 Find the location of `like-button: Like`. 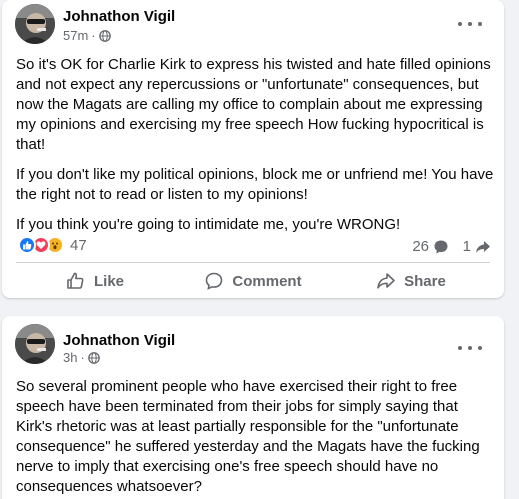

like-button: Like is located at coordinates (95, 281).